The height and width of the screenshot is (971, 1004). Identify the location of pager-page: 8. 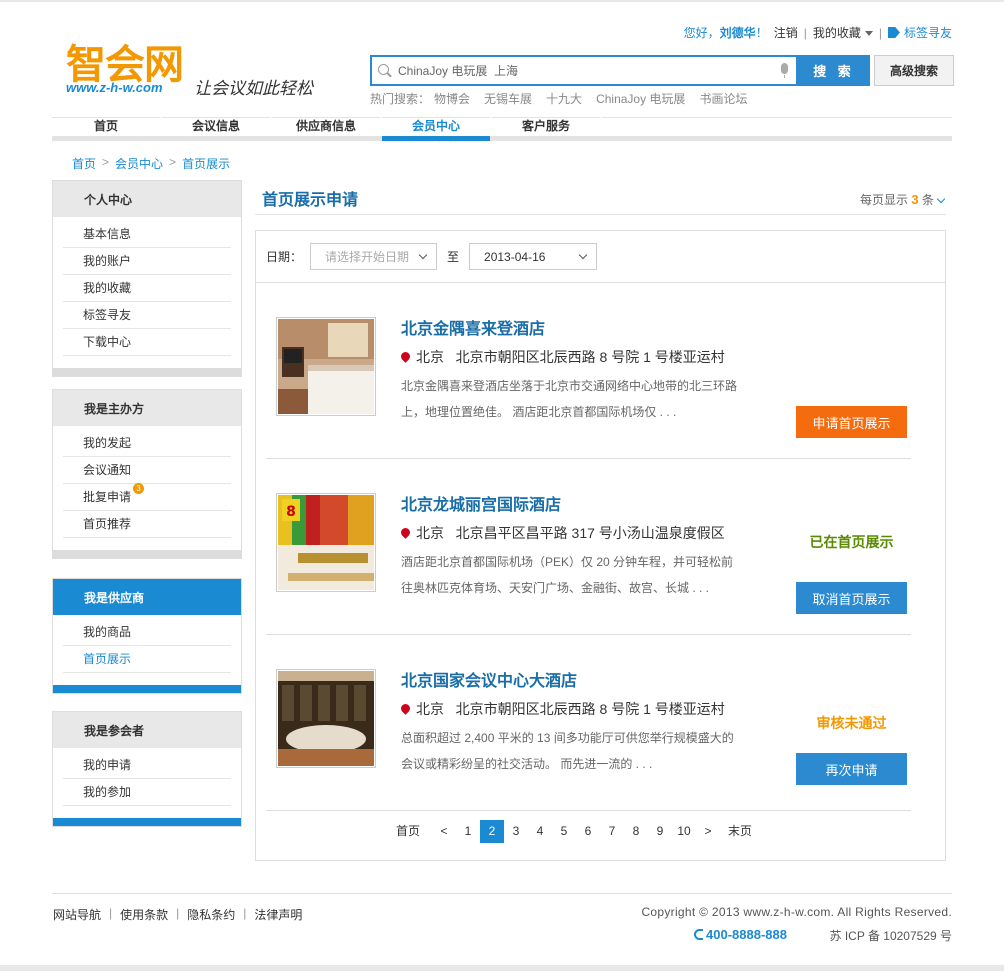
(636, 831).